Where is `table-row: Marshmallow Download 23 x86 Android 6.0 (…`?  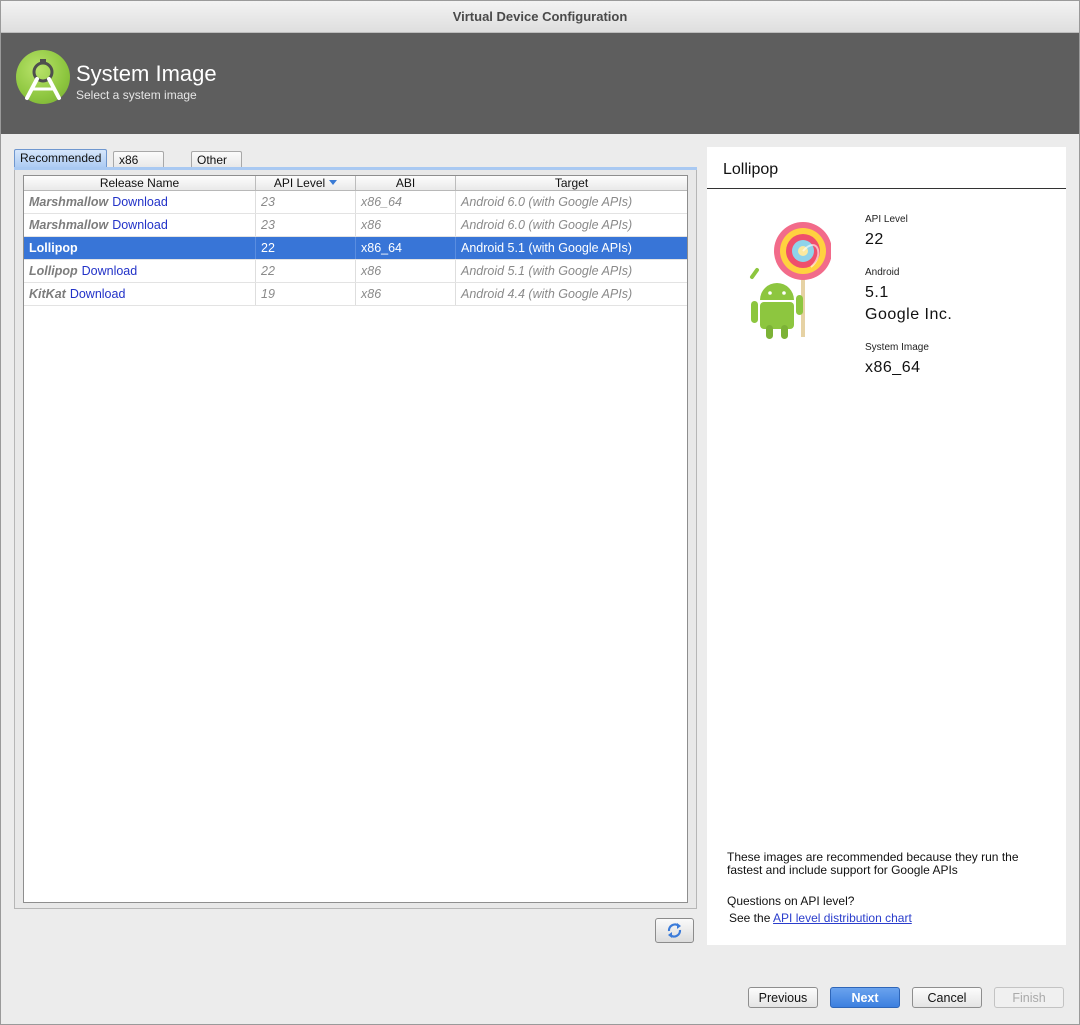 table-row: Marshmallow Download 23 x86 Android 6.0 (… is located at coordinates (355, 225).